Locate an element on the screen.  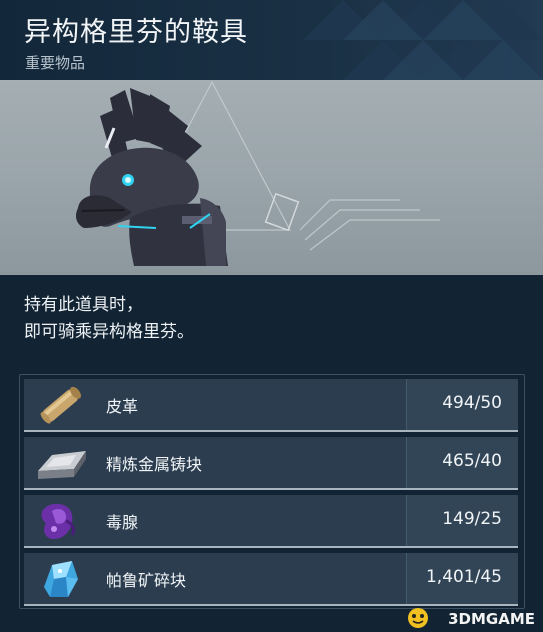
poison-gland-icon is located at coordinates (61, 521).